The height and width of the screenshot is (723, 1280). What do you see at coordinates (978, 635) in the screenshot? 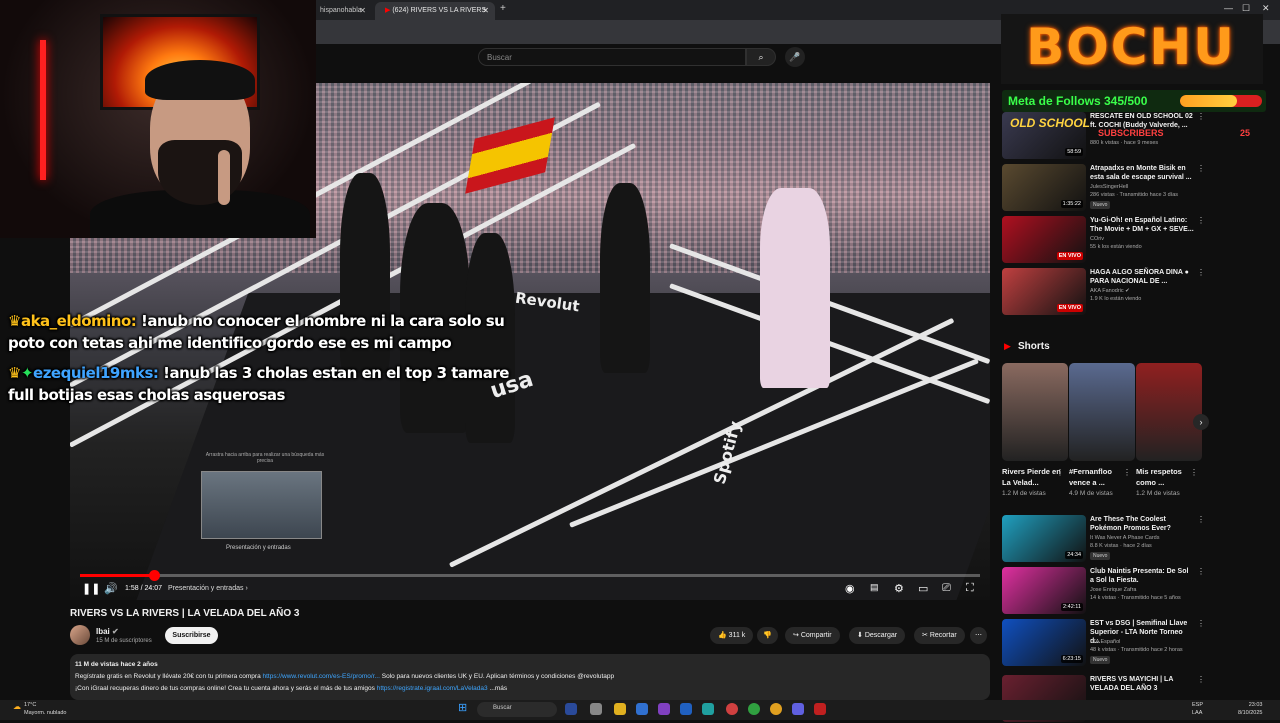
I see `more-actions-button: ⋯` at bounding box center [978, 635].